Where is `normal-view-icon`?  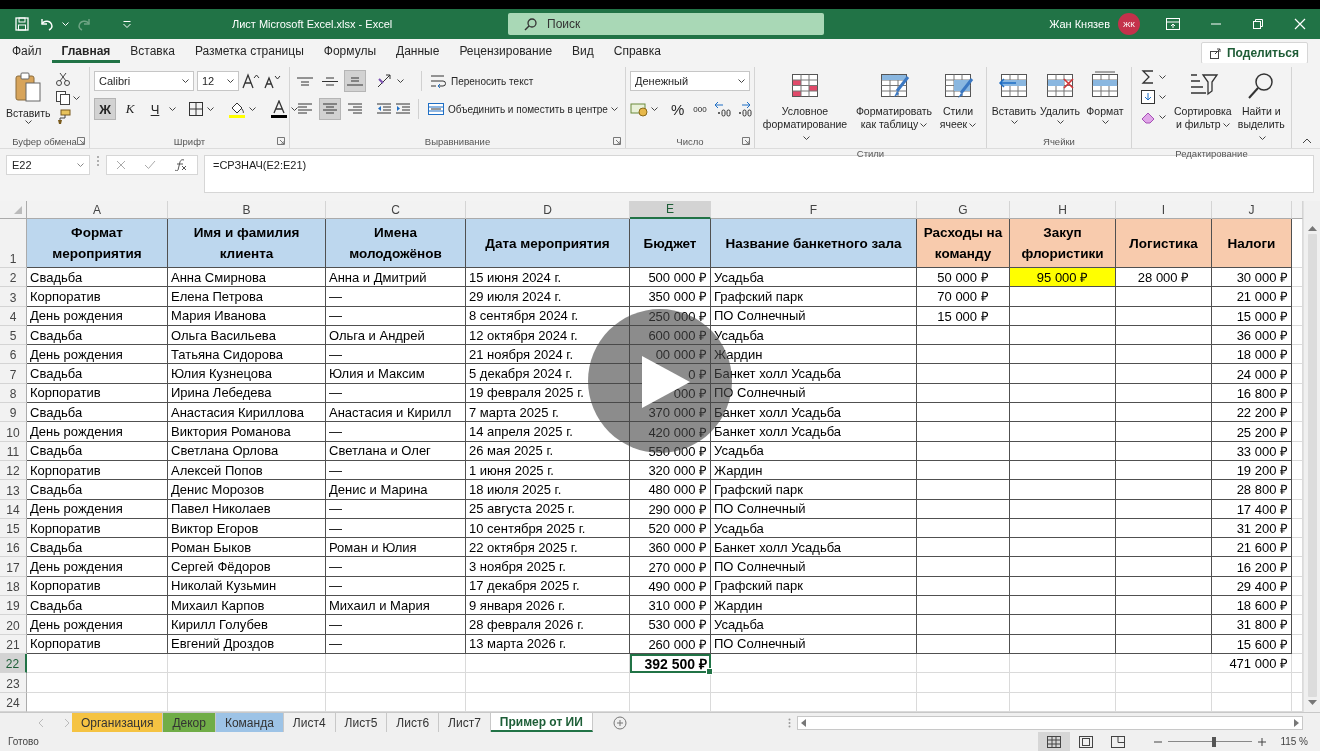
normal-view-icon is located at coordinates (1054, 741).